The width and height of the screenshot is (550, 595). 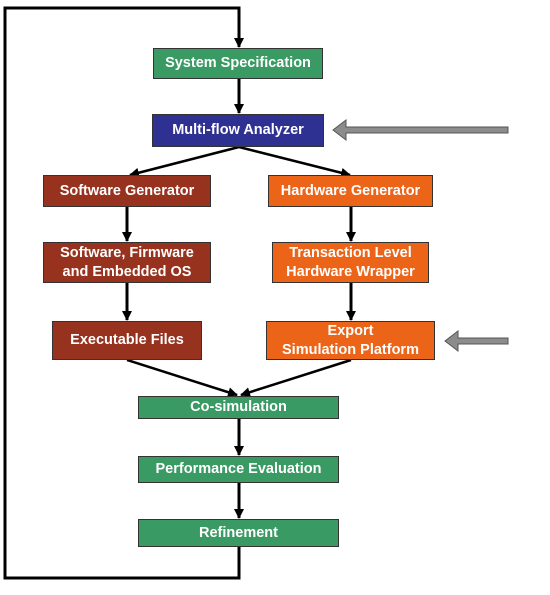 What do you see at coordinates (350, 262) in the screenshot?
I see `node-transaction-level-wrapper: Transaction Level Hardware Wrapper` at bounding box center [350, 262].